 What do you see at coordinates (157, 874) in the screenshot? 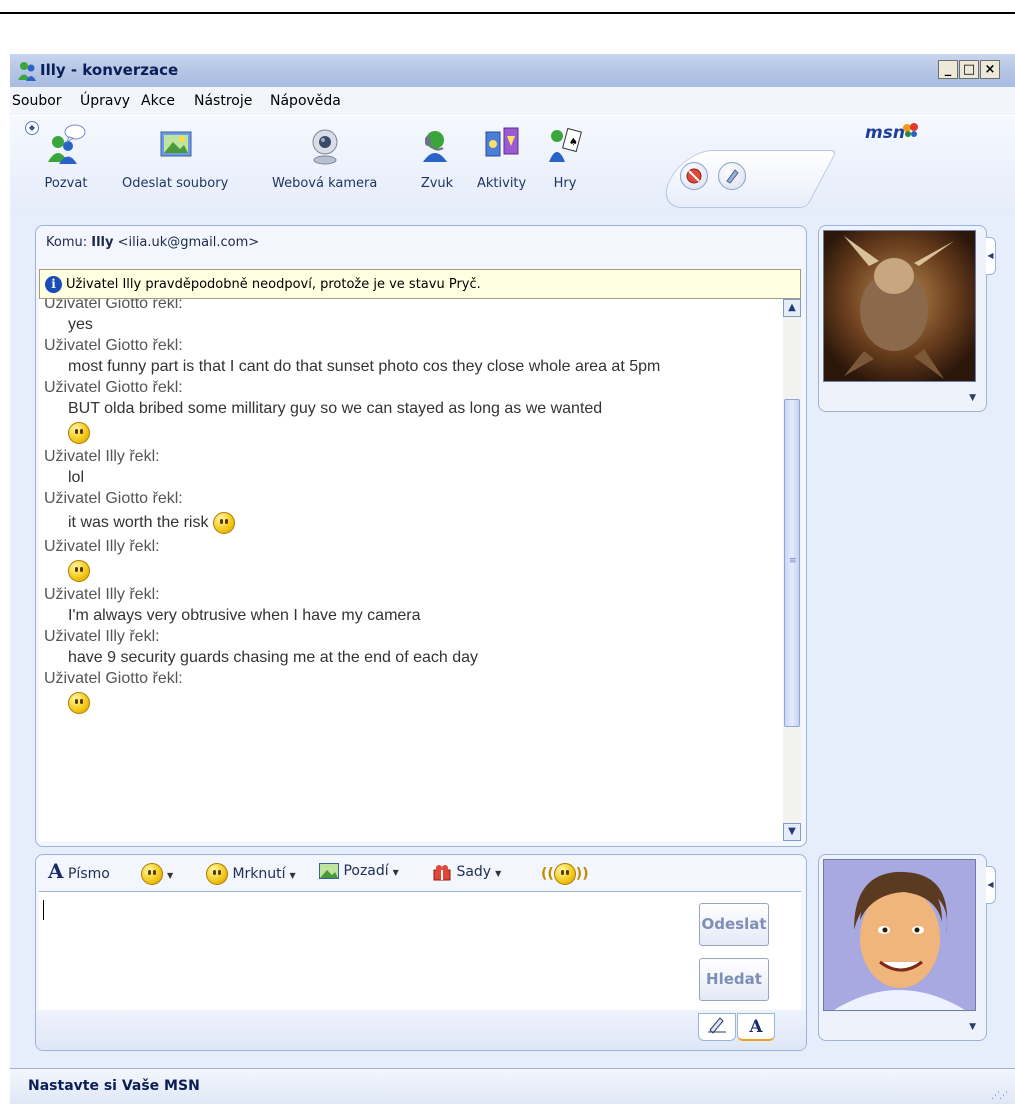
I see `emoticon-button: ▼` at bounding box center [157, 874].